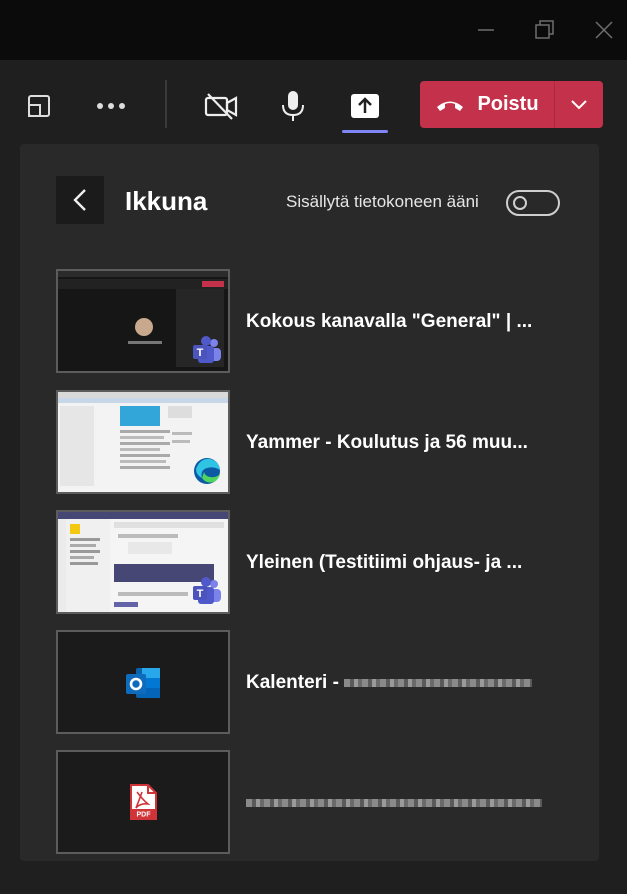 This screenshot has height=894, width=627. I want to click on restore-icon, so click(545, 30).